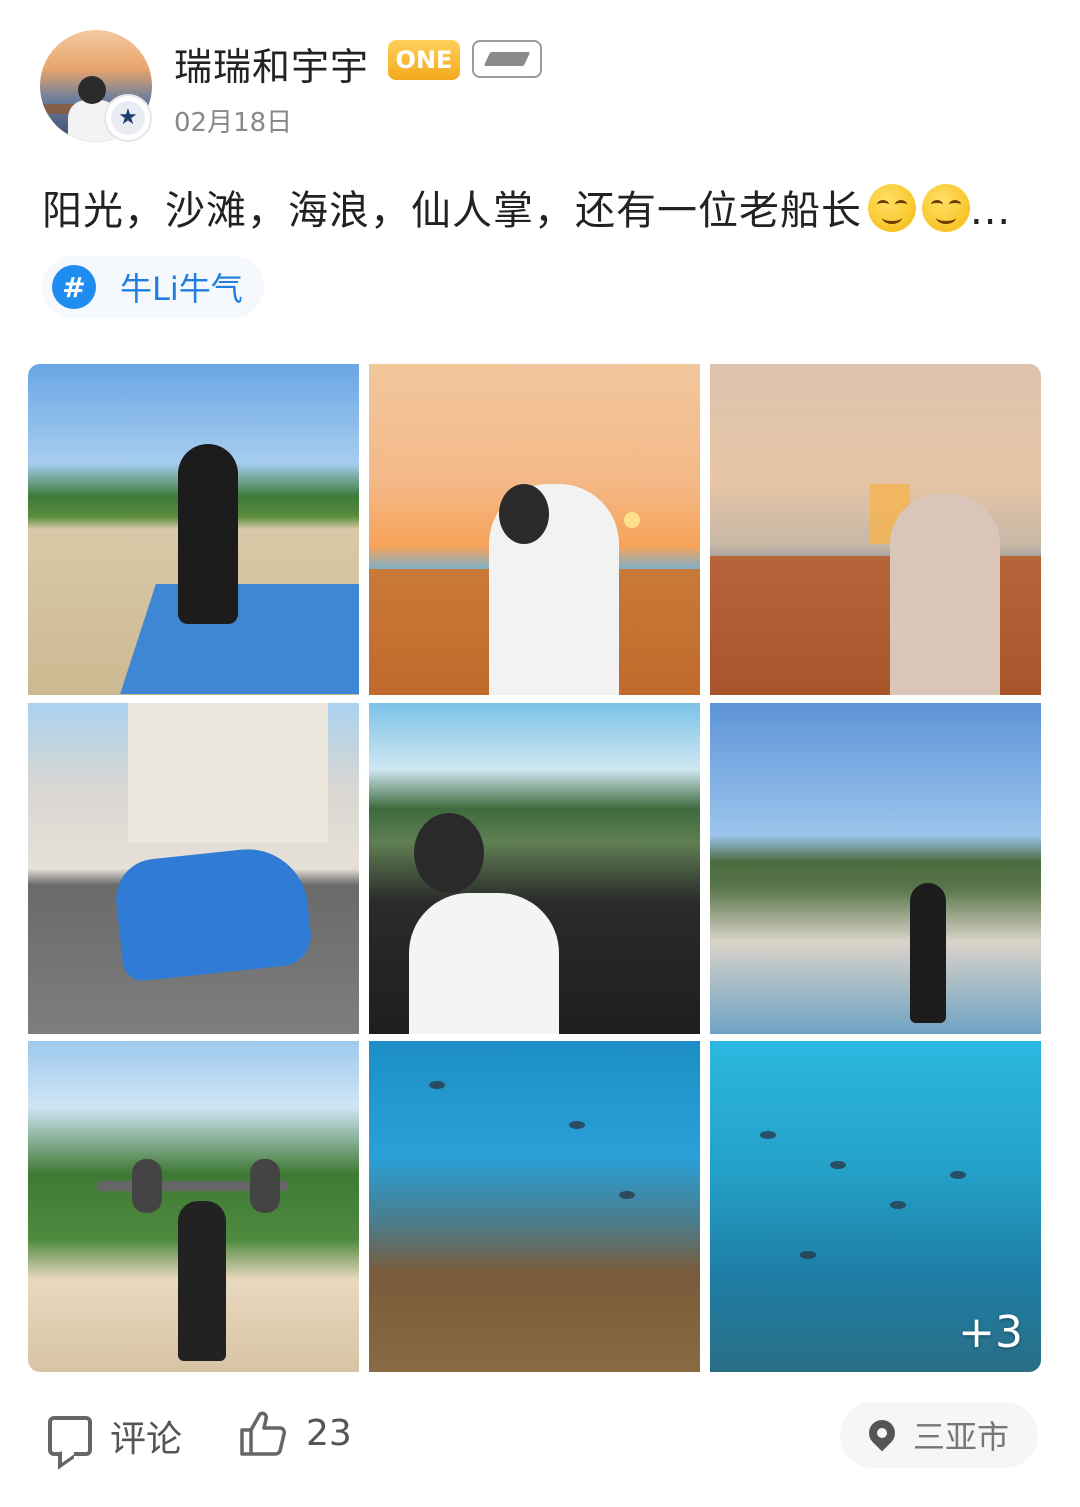 The height and width of the screenshot is (1507, 1080). I want to click on post-body-text: 阳光，沙滩，海浪，仙人掌，还有一位老船长, so click(452, 211).